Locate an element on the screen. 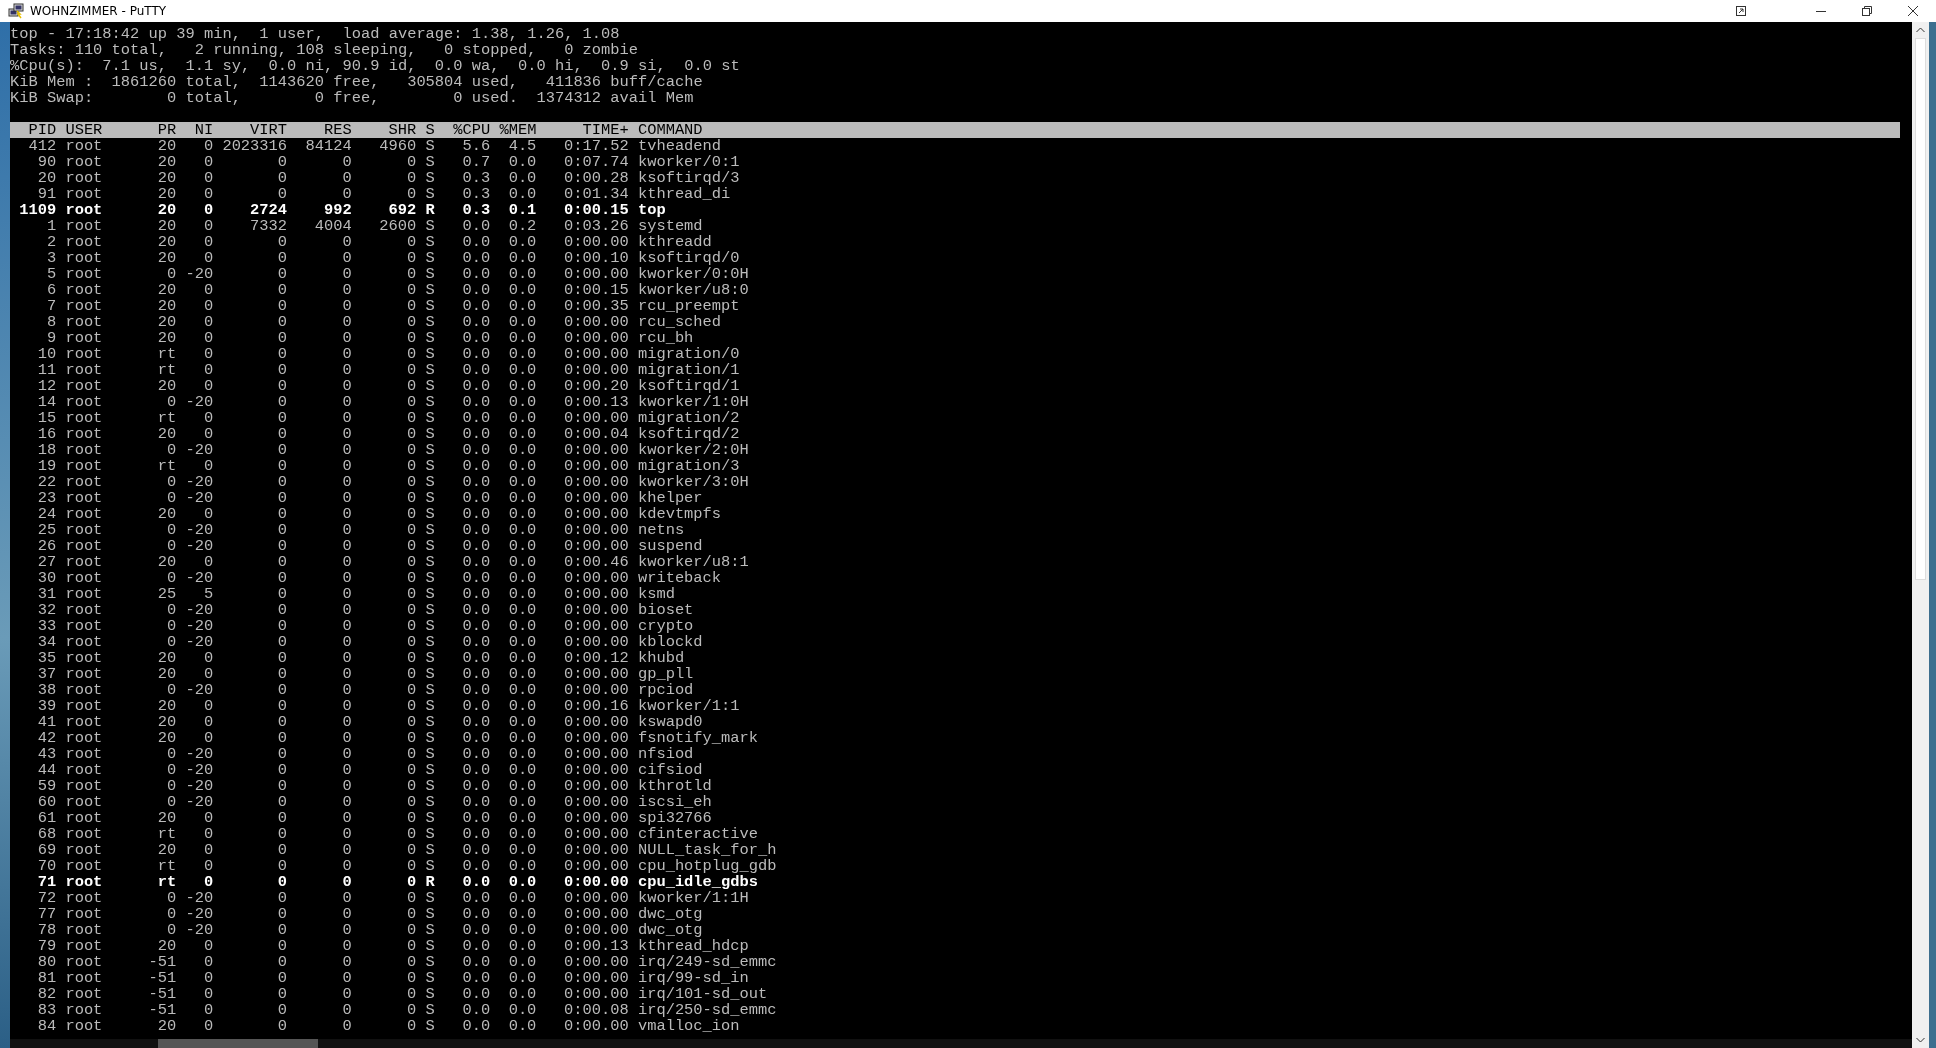 Image resolution: width=1936 pixels, height=1048 pixels. table-cell-text: 4004 is located at coordinates (332, 226).